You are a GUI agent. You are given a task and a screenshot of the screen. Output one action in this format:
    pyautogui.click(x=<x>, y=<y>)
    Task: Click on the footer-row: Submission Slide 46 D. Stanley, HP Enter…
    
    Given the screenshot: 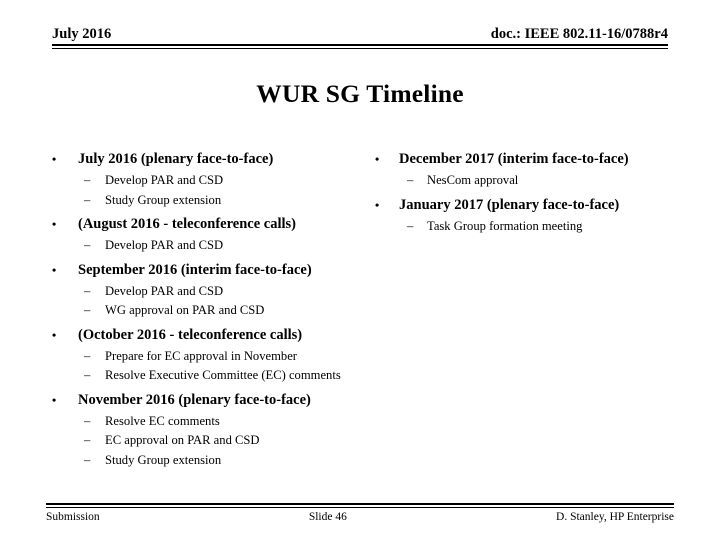 What is the action you would take?
    pyautogui.click(x=360, y=517)
    